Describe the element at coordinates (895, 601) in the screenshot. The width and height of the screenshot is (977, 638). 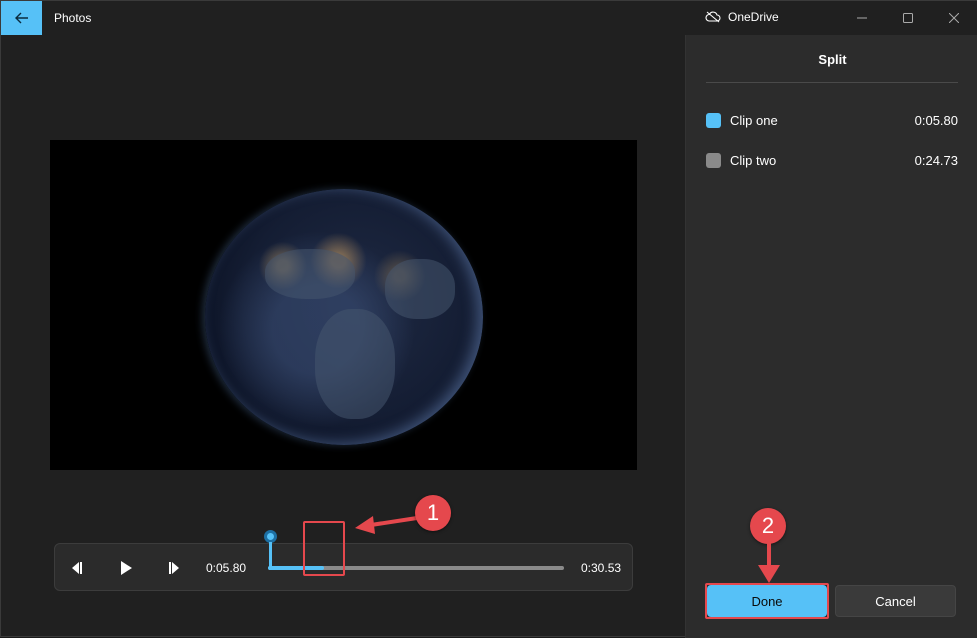
I see `cancel-button: Cancel` at that location.